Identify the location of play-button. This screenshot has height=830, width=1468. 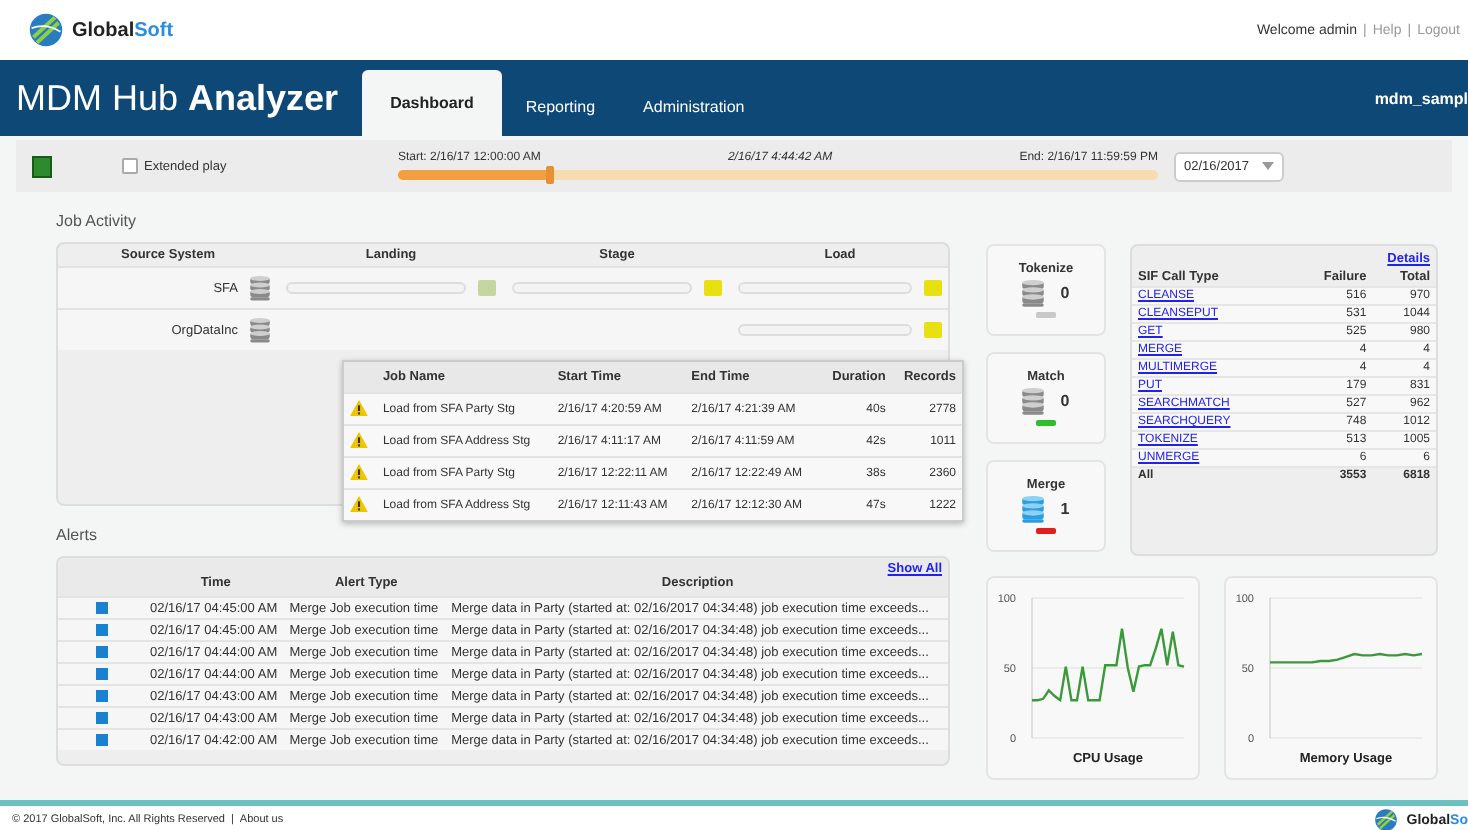
(42, 166).